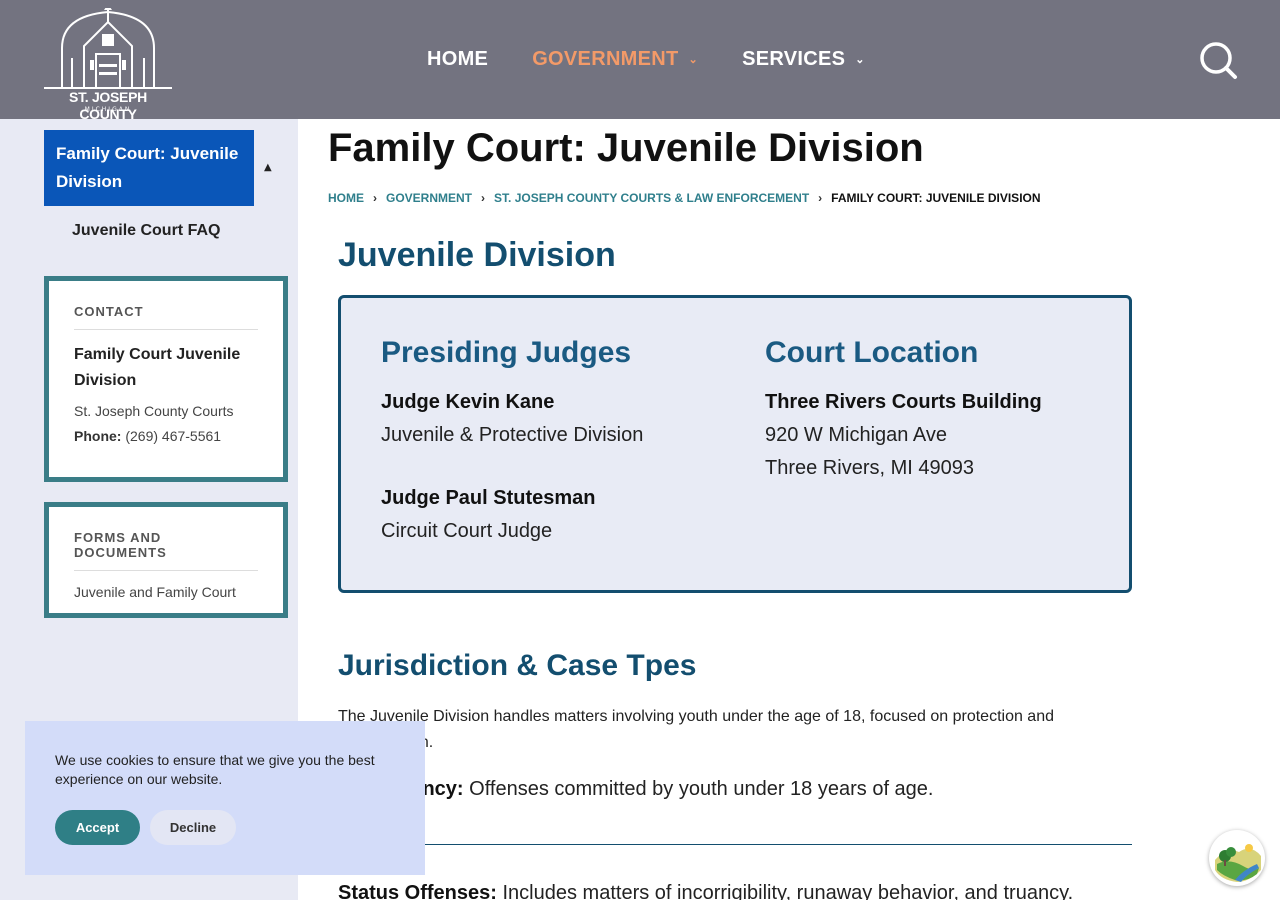 This screenshot has width=1280, height=900. Describe the element at coordinates (166, 592) in the screenshot. I see `forms-link: Juvenile and Family Court` at that location.